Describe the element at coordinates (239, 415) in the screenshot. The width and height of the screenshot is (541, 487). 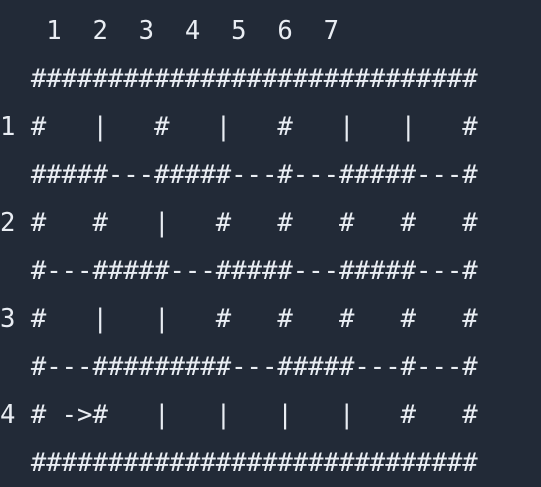
I see `maze-row-4: 4 # -># | | | | # #` at that location.